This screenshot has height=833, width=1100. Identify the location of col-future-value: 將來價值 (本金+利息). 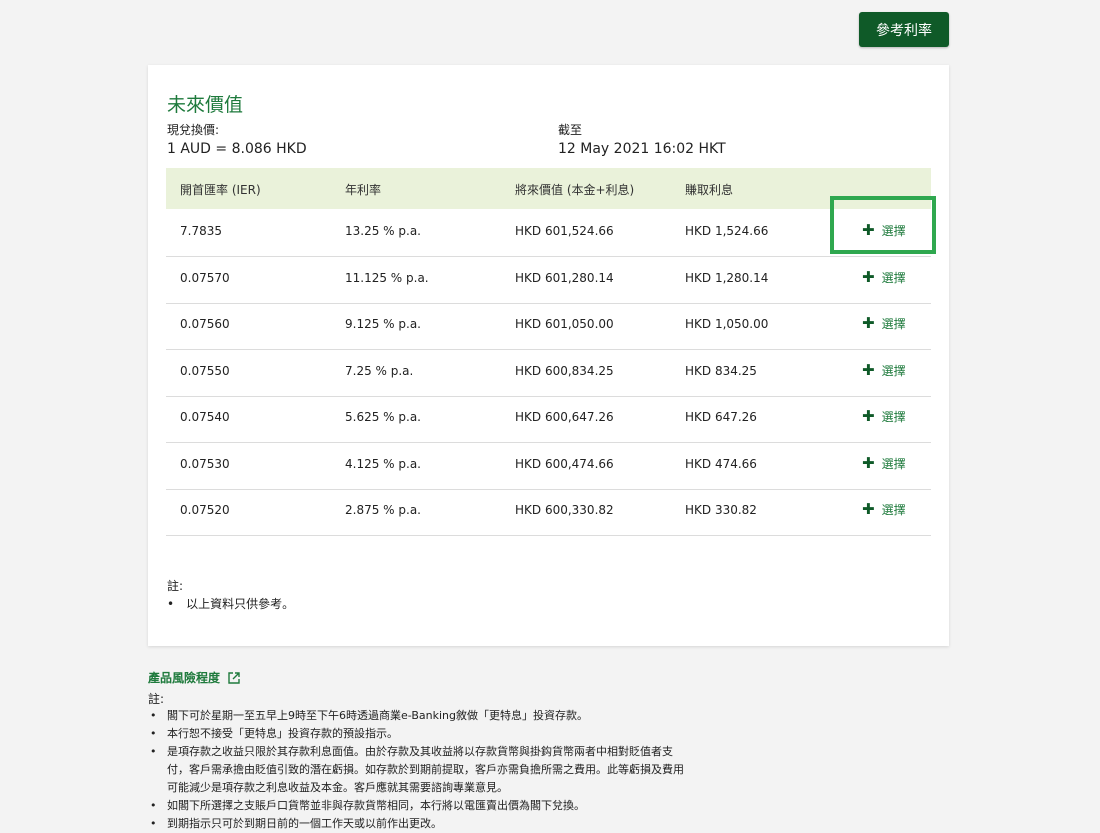
(575, 190).